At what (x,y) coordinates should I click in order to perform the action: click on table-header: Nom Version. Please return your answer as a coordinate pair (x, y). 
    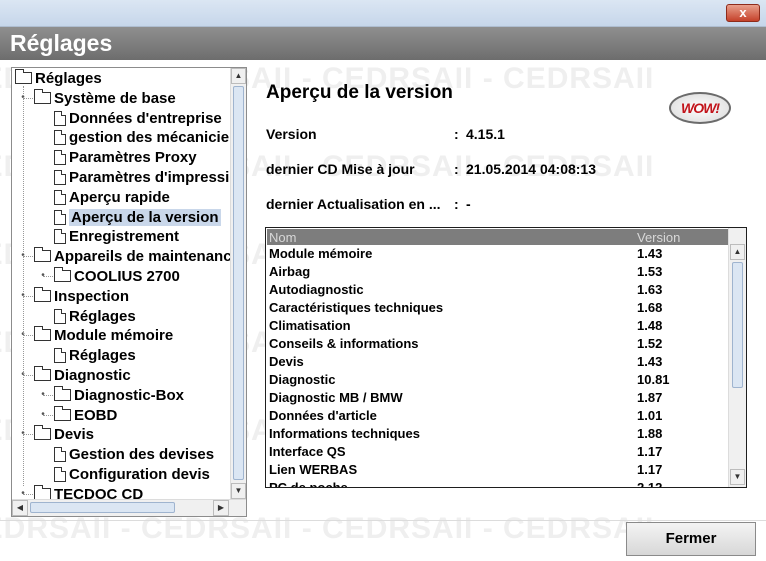
    Looking at the image, I should click on (498, 237).